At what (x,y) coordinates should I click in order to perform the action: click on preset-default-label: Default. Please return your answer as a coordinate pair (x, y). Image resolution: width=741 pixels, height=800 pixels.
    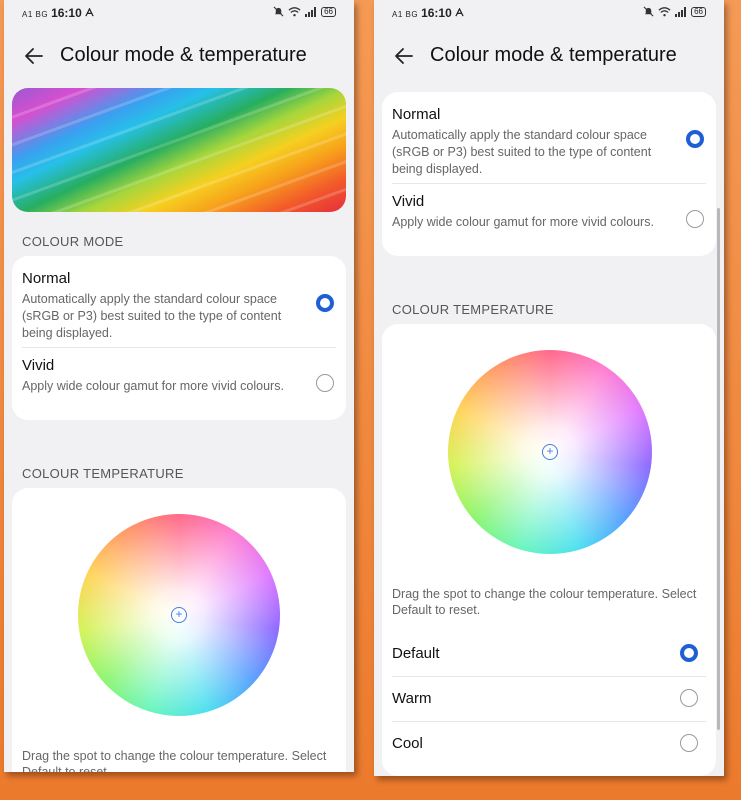
    Looking at the image, I should click on (416, 653).